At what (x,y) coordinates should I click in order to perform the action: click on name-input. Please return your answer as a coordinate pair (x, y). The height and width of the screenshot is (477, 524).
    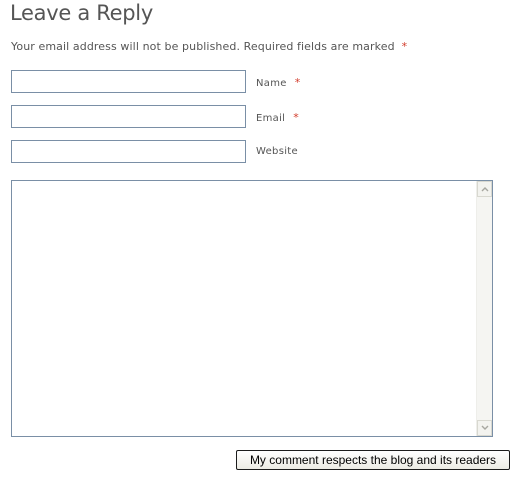
    Looking at the image, I should click on (128, 81).